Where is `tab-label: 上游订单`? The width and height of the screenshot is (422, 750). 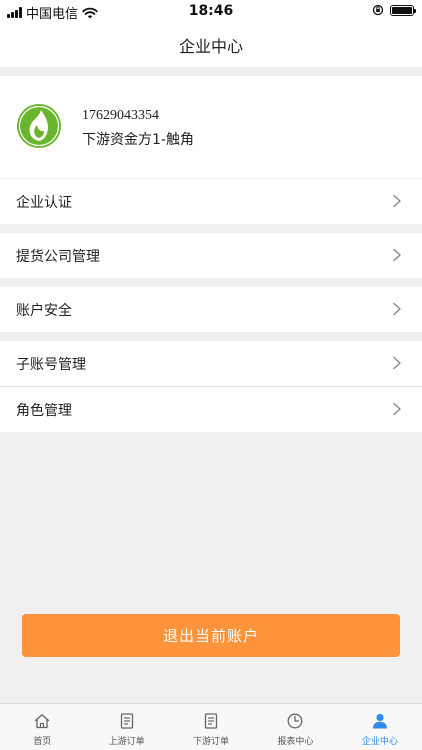 tab-label: 上游订单 is located at coordinates (126, 742).